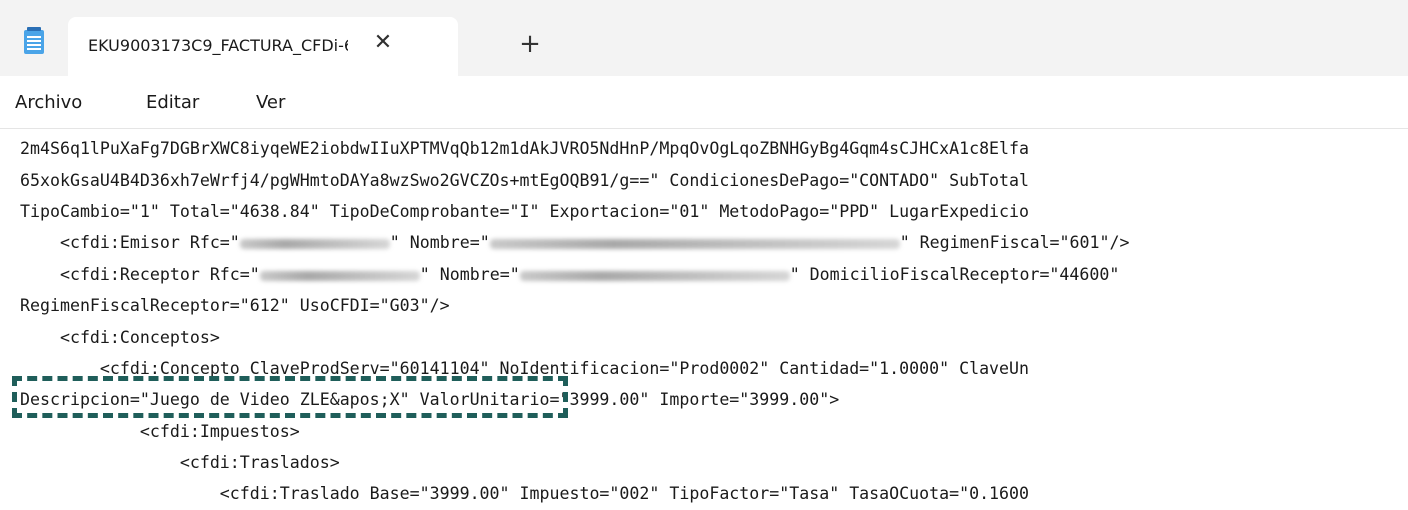 Image resolution: width=1408 pixels, height=510 pixels. I want to click on notepad-icon, so click(34, 40).